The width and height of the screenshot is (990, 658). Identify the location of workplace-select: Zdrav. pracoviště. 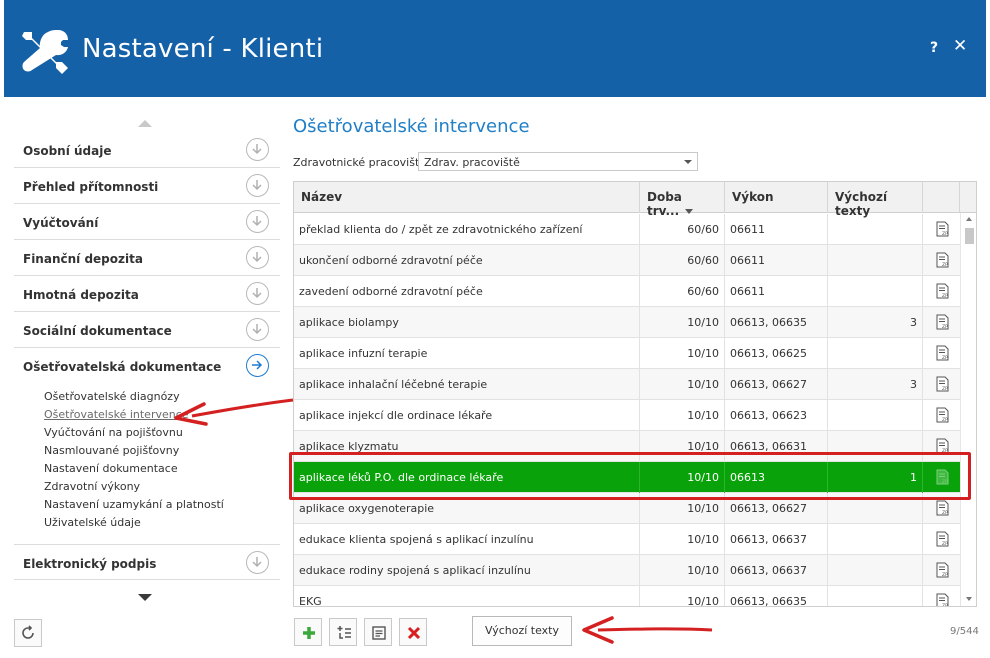
(558, 161).